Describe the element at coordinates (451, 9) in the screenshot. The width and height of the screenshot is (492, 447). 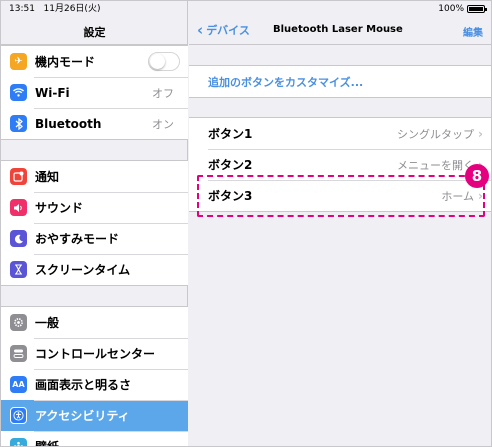
I see `battery-percentage: 100%` at that location.